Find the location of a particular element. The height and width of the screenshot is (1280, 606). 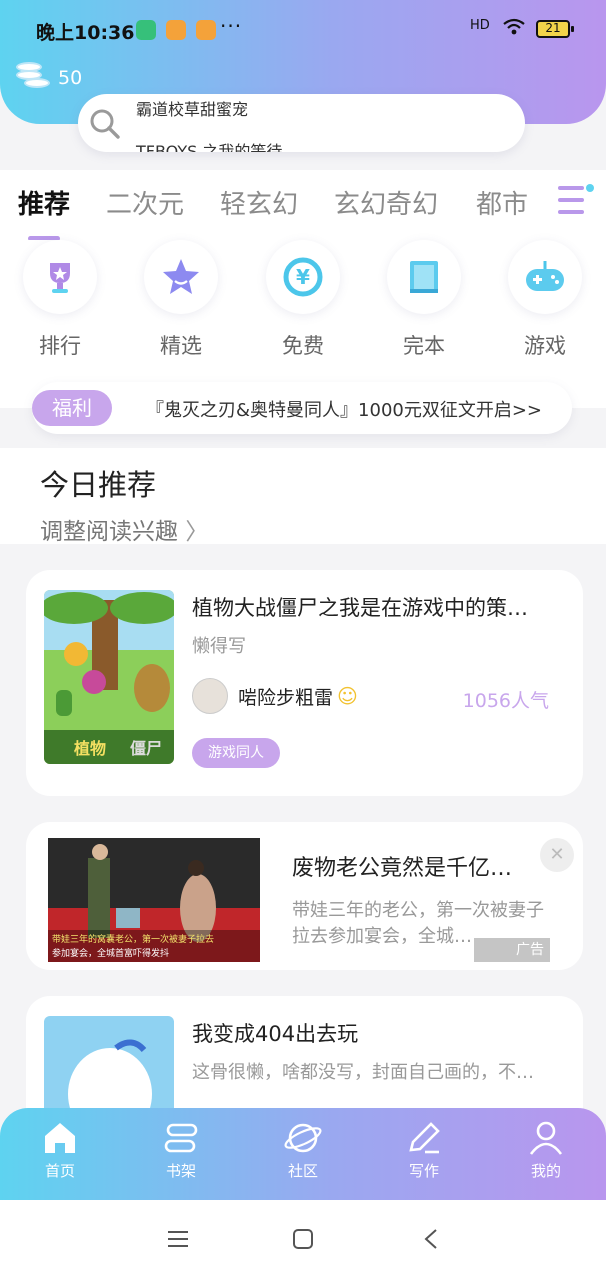

battery-level: 21 is located at coordinates (553, 28).